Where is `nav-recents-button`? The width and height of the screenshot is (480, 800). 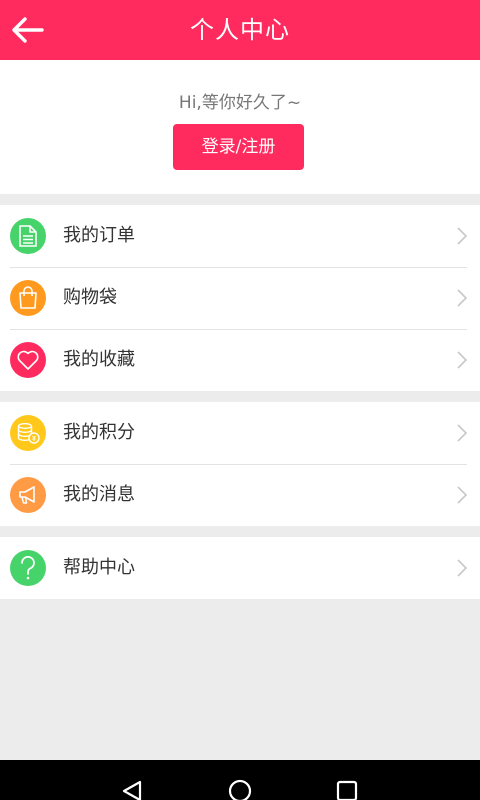 nav-recents-button is located at coordinates (347, 789).